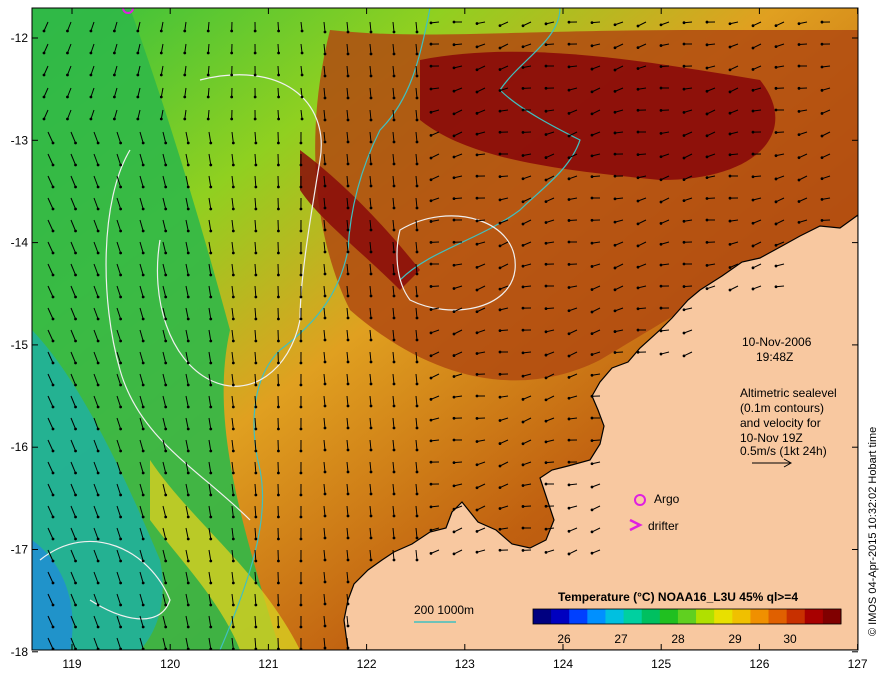 Image resolution: width=880 pixels, height=680 pixels. What do you see at coordinates (790, 639) in the screenshot?
I see `colorbar-tick-label: 30` at bounding box center [790, 639].